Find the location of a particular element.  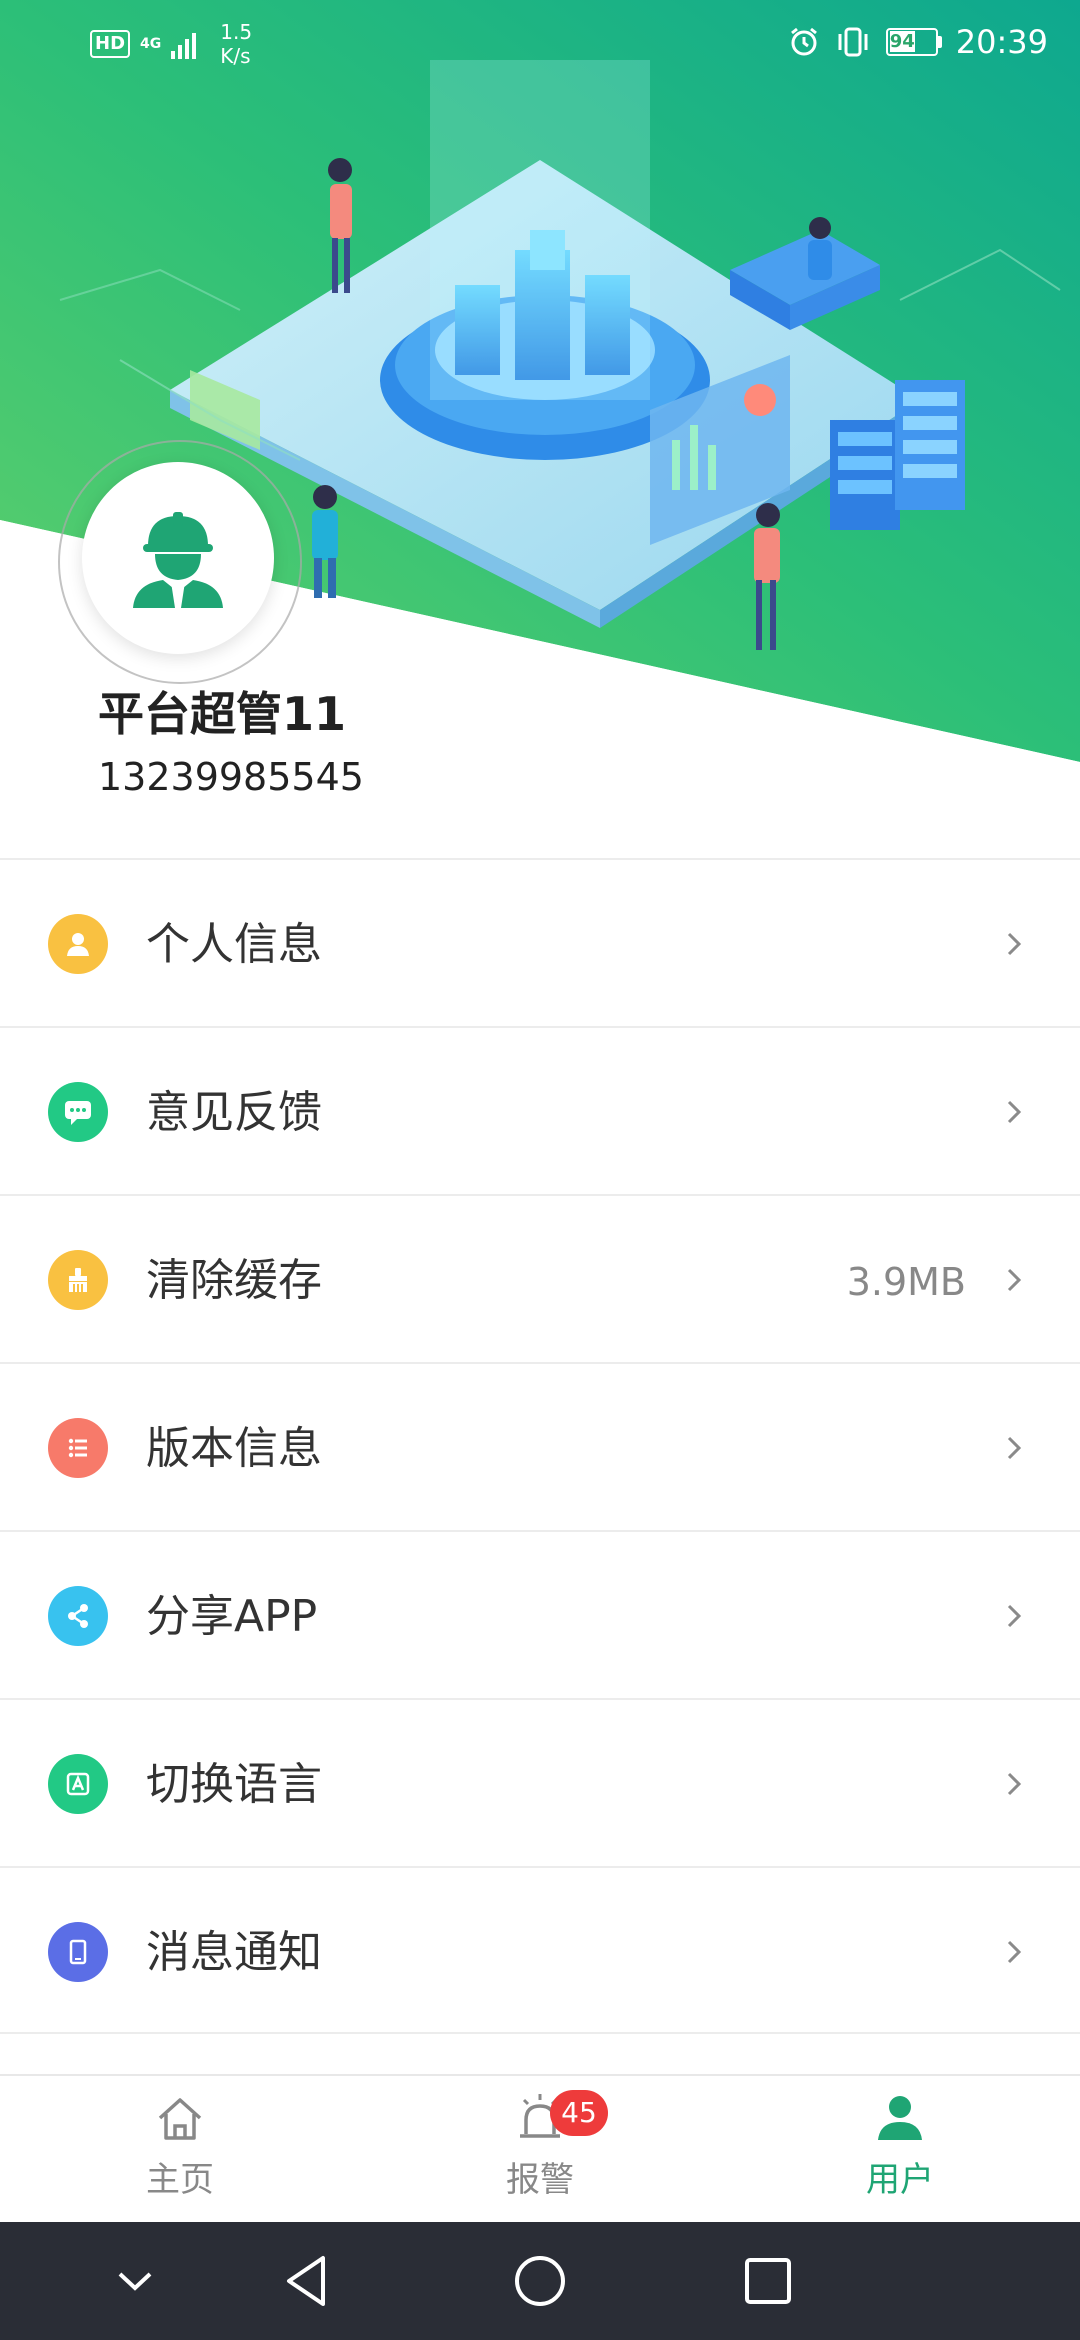

battery-icon: 94 is located at coordinates (913, 42).